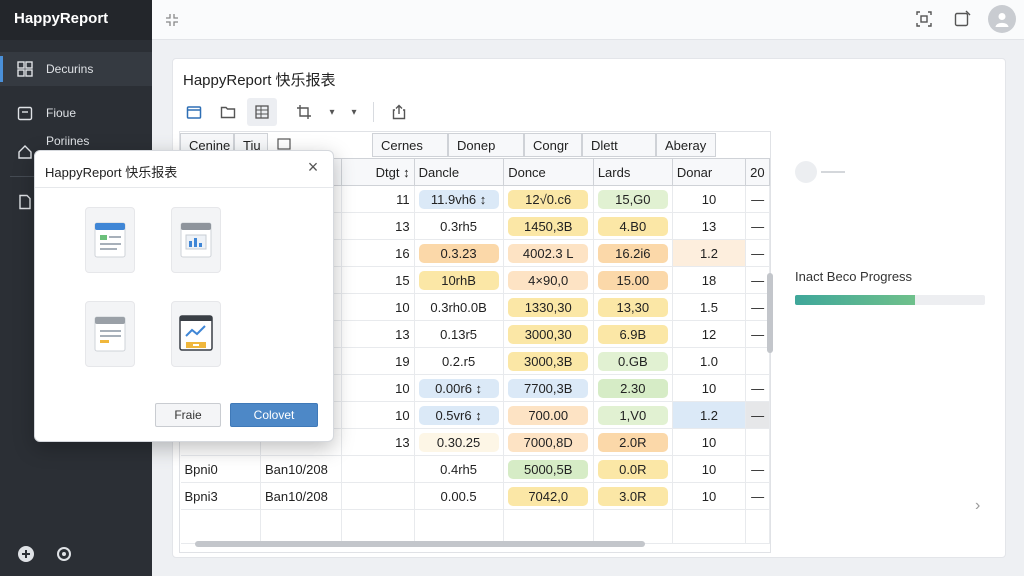 This screenshot has width=1024, height=576. I want to click on horizontal-scrollbar, so click(468, 544).